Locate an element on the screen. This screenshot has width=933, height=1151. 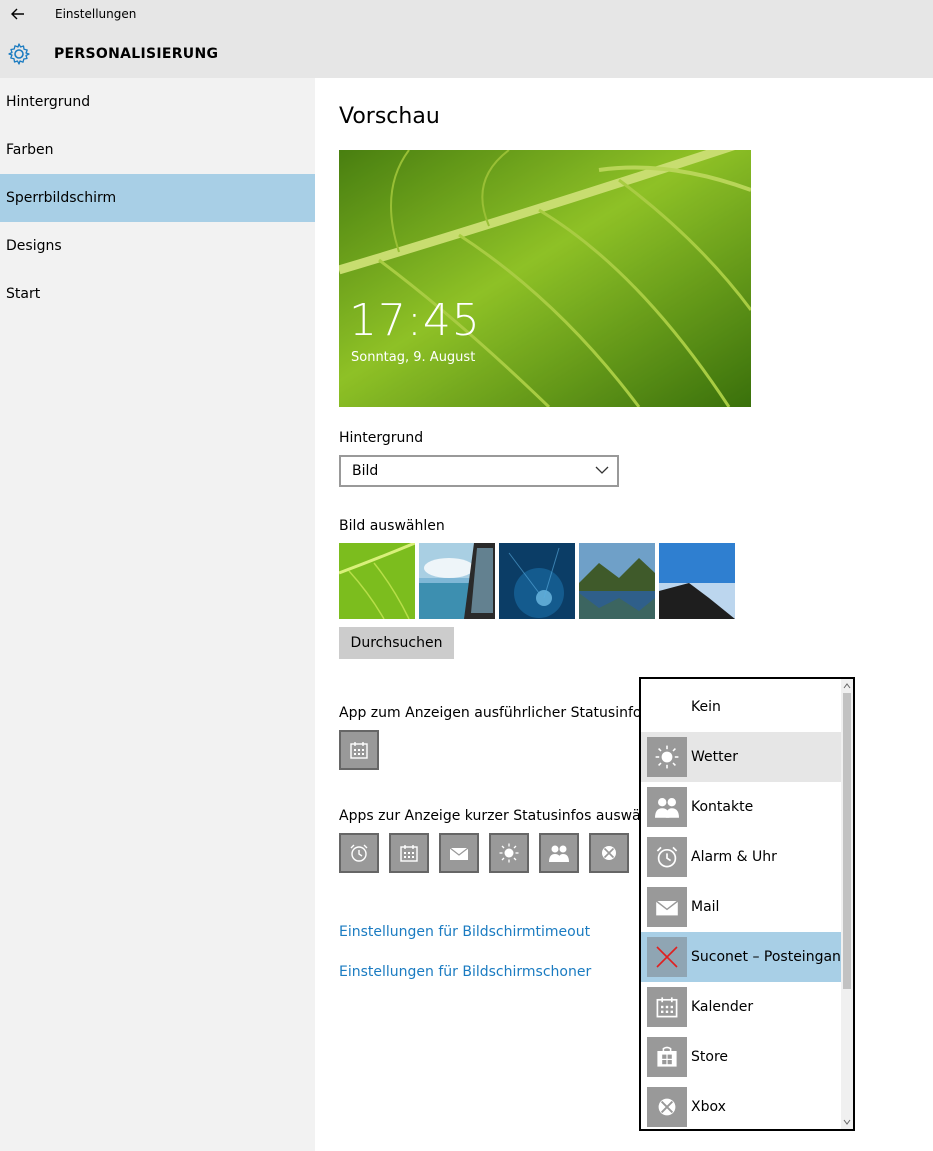
popup-scrollbar is located at coordinates (847, 904).